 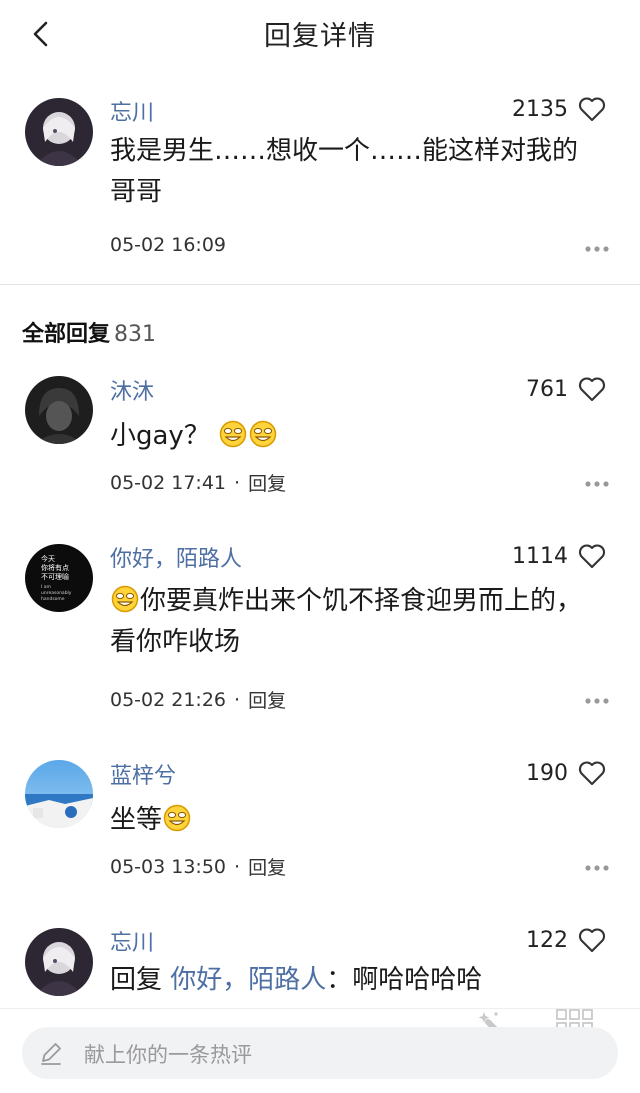 I want to click on avatar-text: 你将有点, so click(x=55, y=567).